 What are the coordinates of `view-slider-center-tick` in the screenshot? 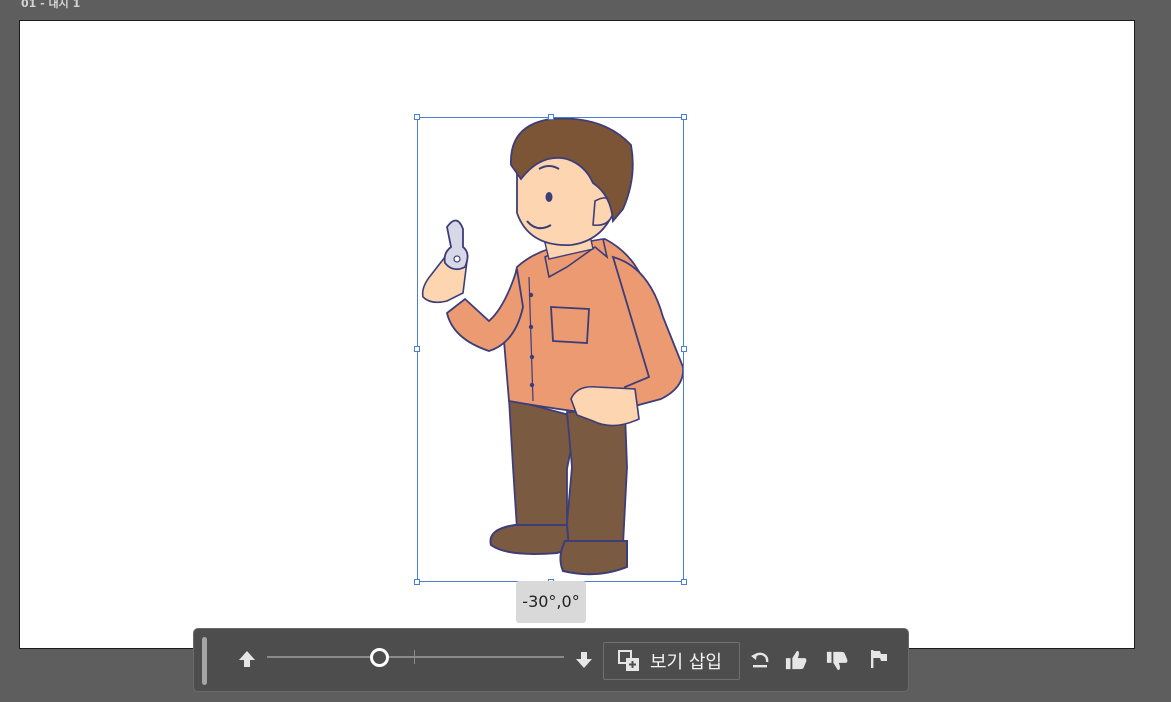 It's located at (414, 657).